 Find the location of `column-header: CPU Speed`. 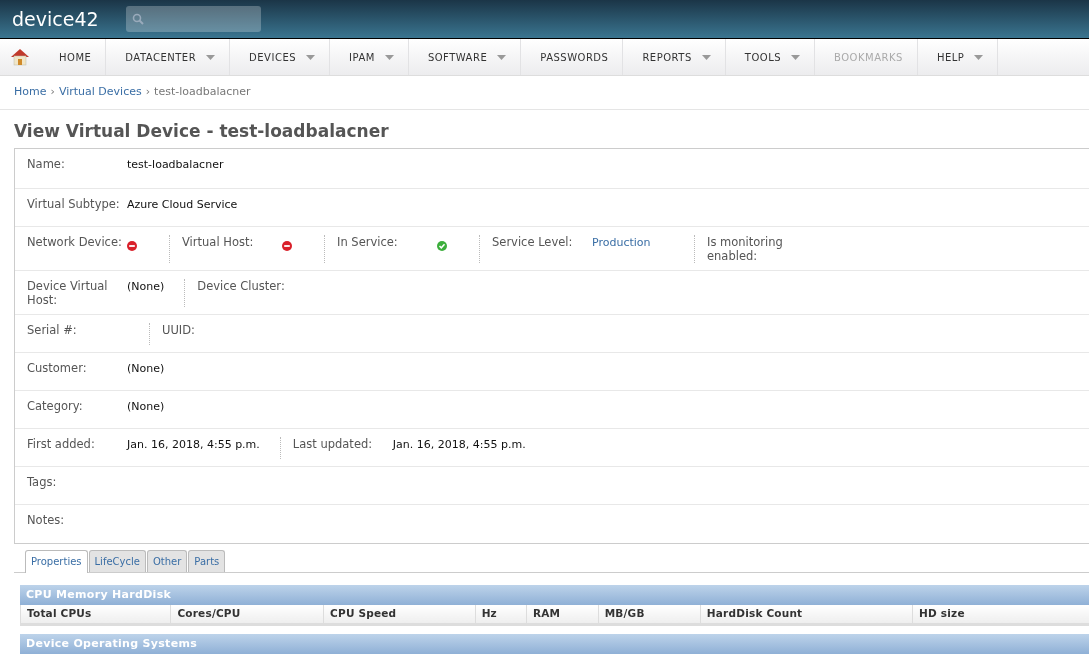

column-header: CPU Speed is located at coordinates (399, 615).